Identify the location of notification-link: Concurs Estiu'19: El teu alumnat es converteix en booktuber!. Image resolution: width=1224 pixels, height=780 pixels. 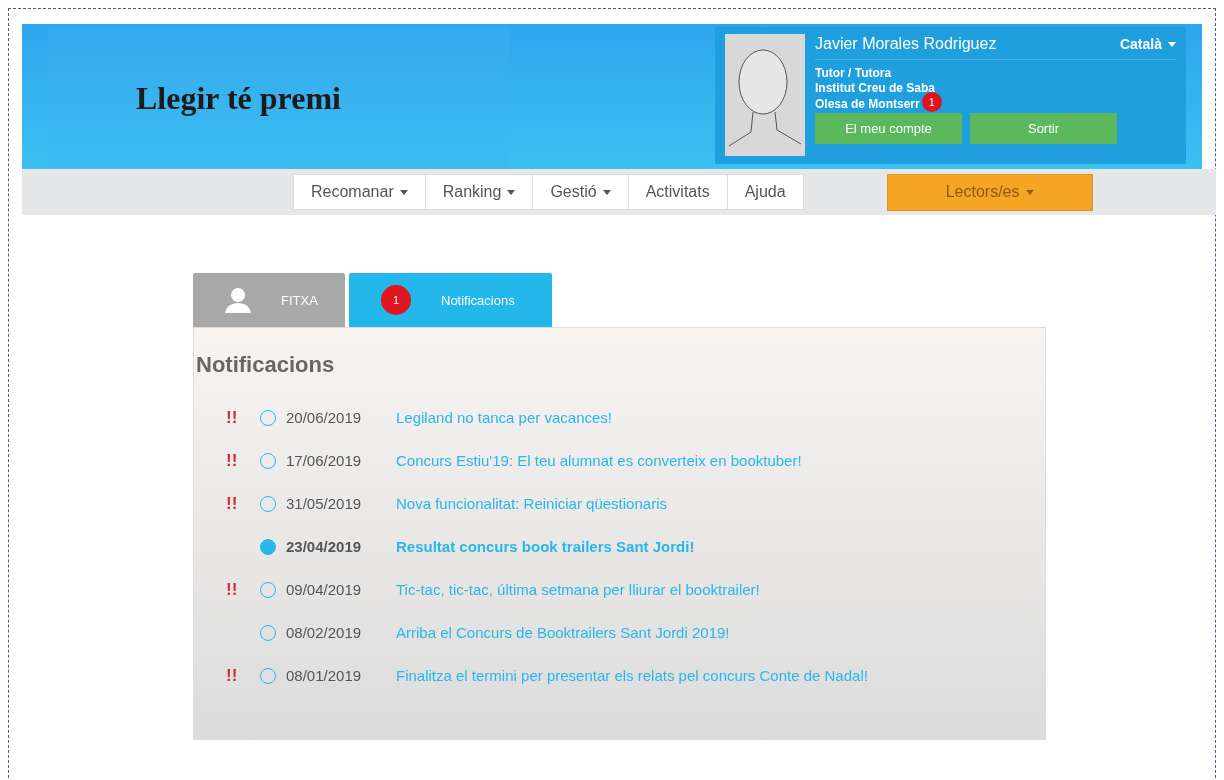
(599, 460).